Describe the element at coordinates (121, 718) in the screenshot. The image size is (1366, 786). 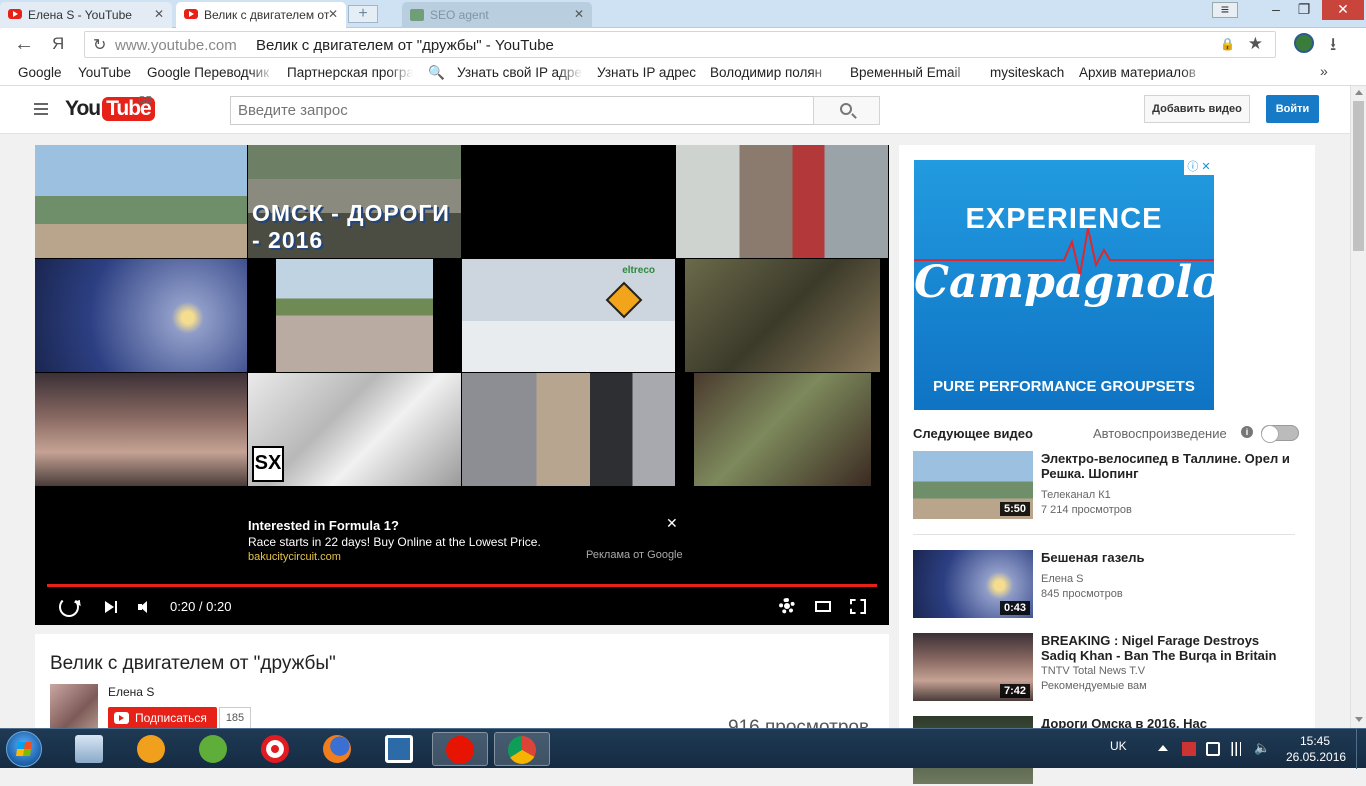
I see `youtube-play-icon` at that location.